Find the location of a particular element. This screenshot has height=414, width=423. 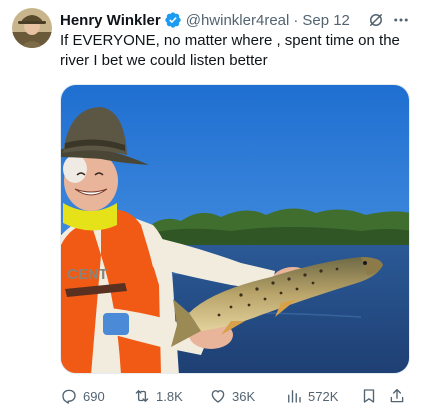

view-count: 572K is located at coordinates (323, 396).